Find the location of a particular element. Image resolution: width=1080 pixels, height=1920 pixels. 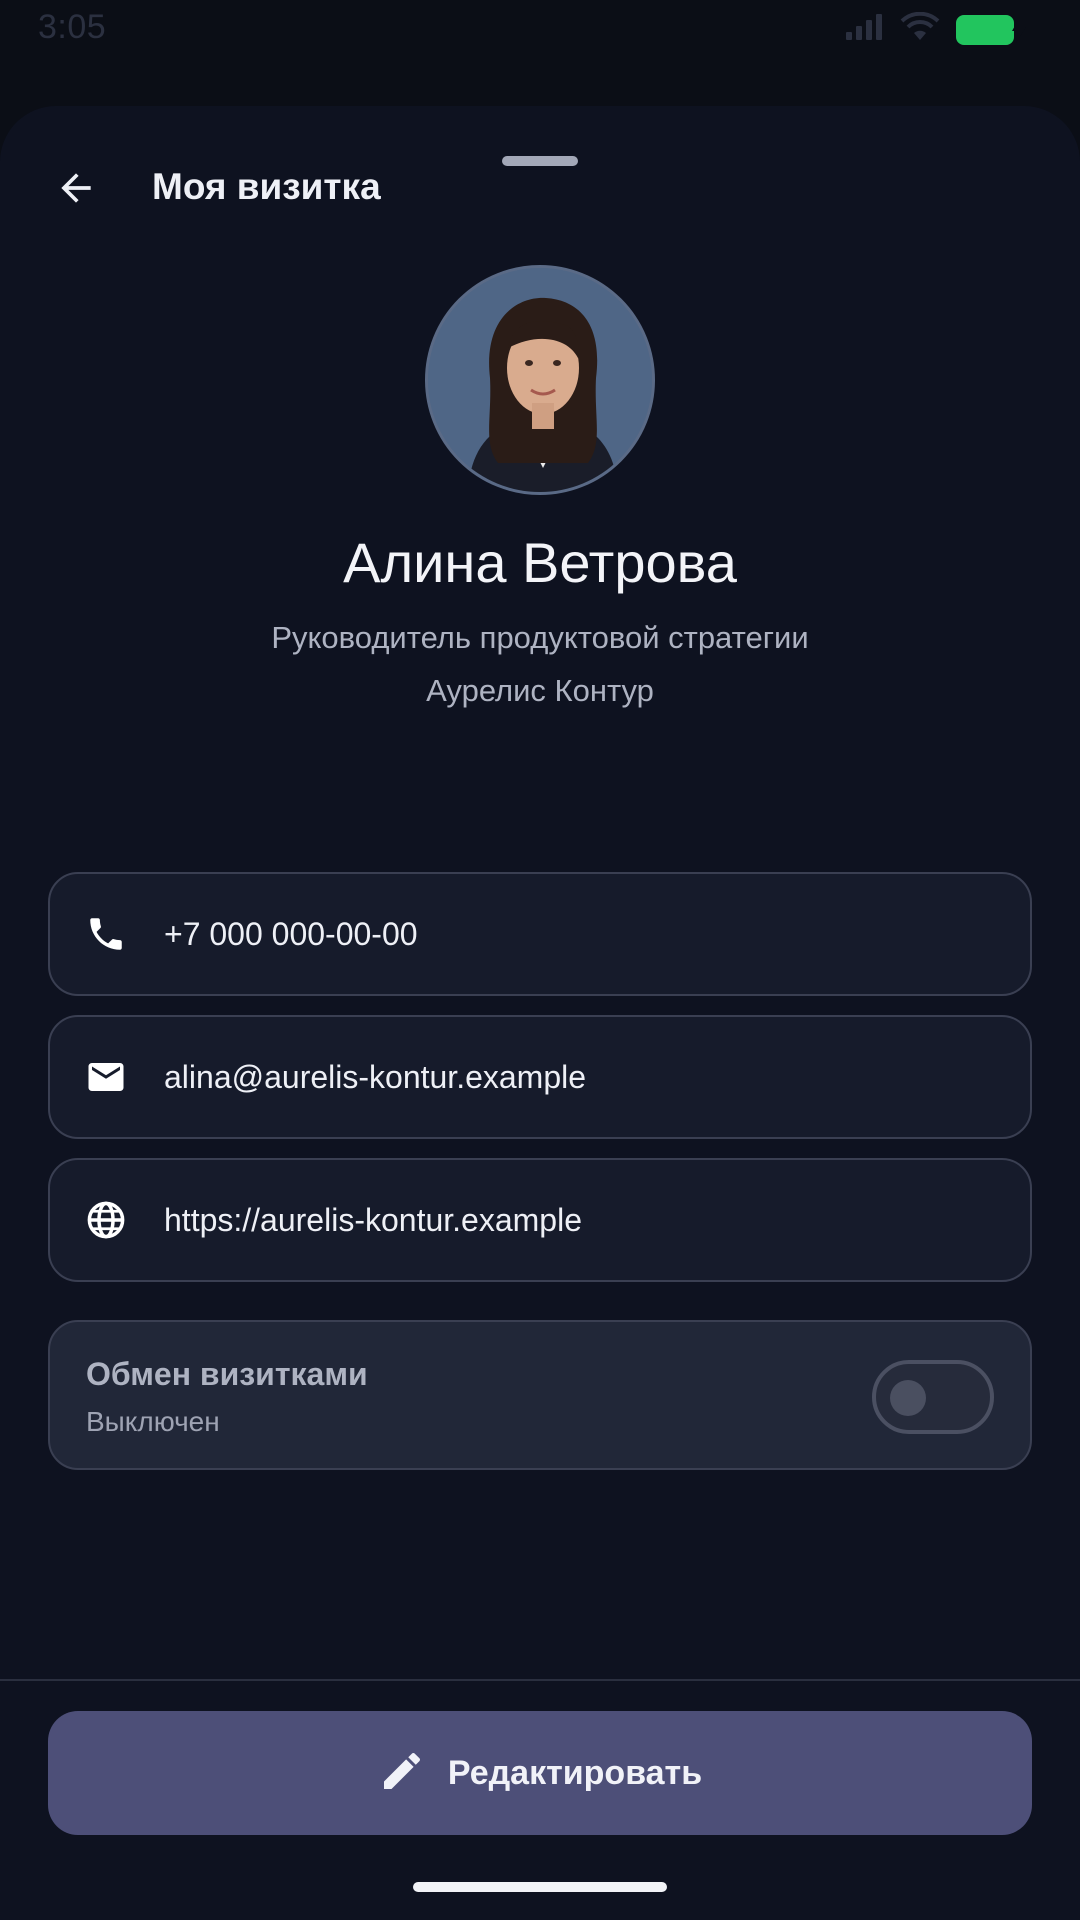

signal-icon is located at coordinates (864, 29).